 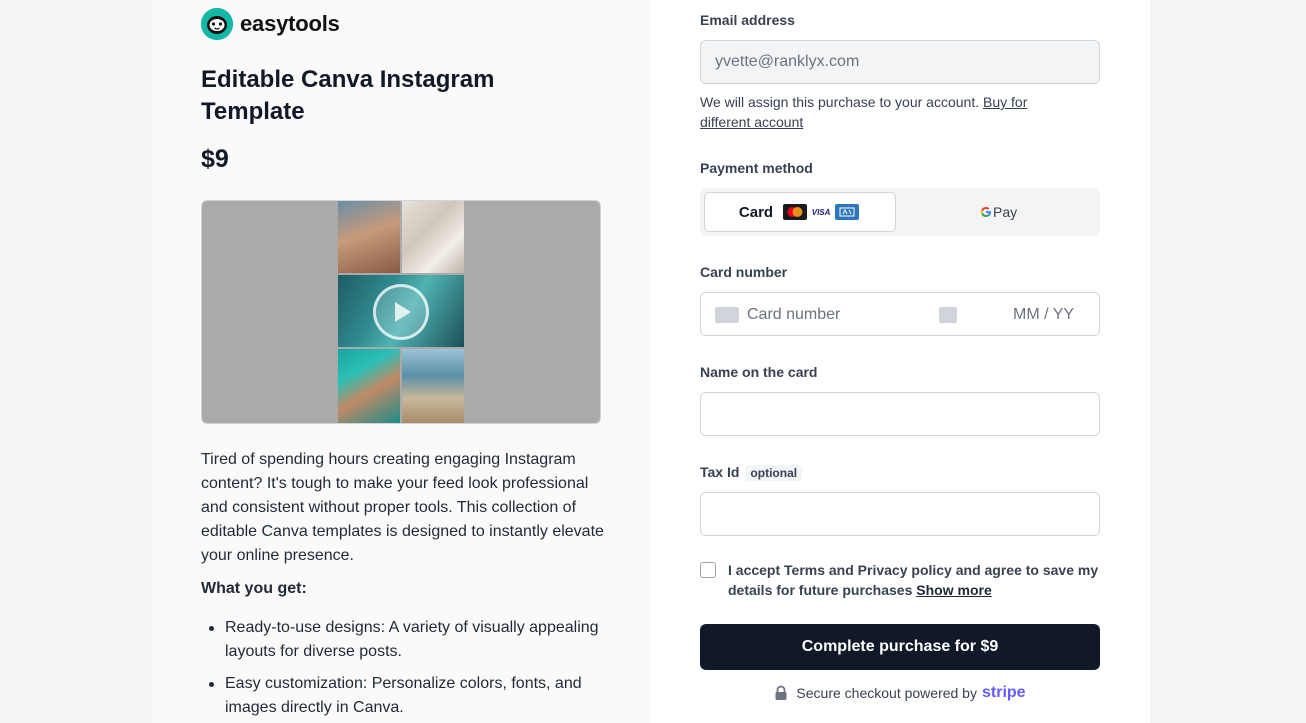 I want to click on what-you-get-heading: What you get:, so click(x=254, y=588).